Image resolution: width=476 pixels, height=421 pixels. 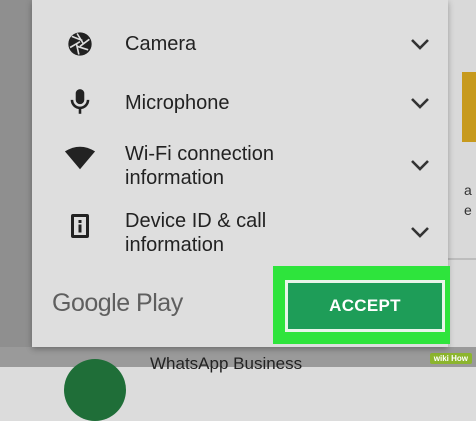 I want to click on background-app-name: WhatsApp Business, so click(x=226, y=363).